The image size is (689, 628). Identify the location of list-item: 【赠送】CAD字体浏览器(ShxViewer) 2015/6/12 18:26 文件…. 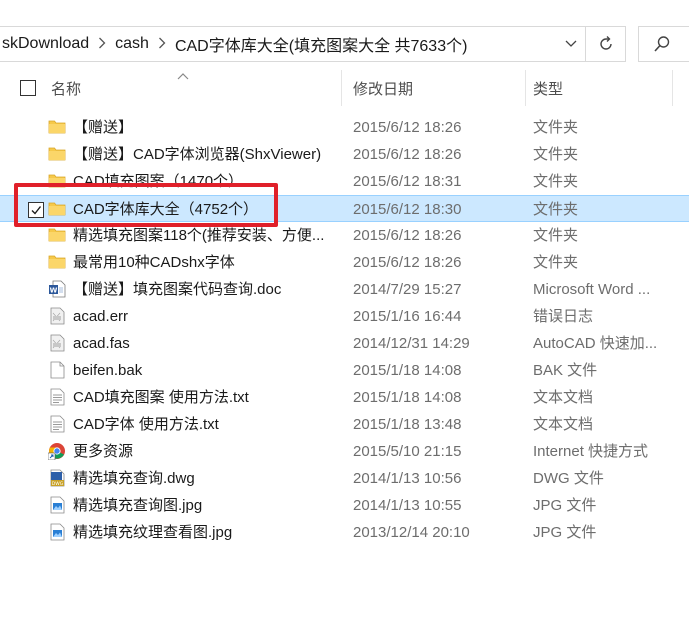
(344, 154).